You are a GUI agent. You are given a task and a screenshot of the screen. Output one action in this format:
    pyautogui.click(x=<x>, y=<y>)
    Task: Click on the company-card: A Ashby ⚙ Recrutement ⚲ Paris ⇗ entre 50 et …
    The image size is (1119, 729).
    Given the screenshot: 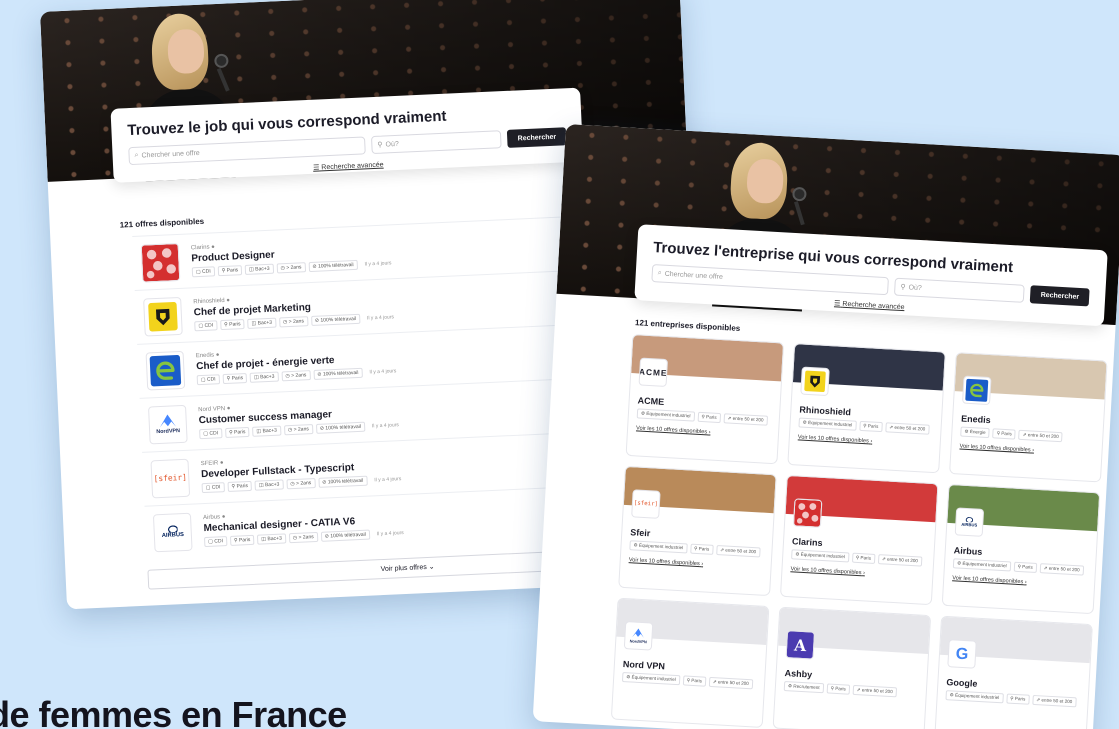 What is the action you would take?
    pyautogui.click(x=852, y=667)
    